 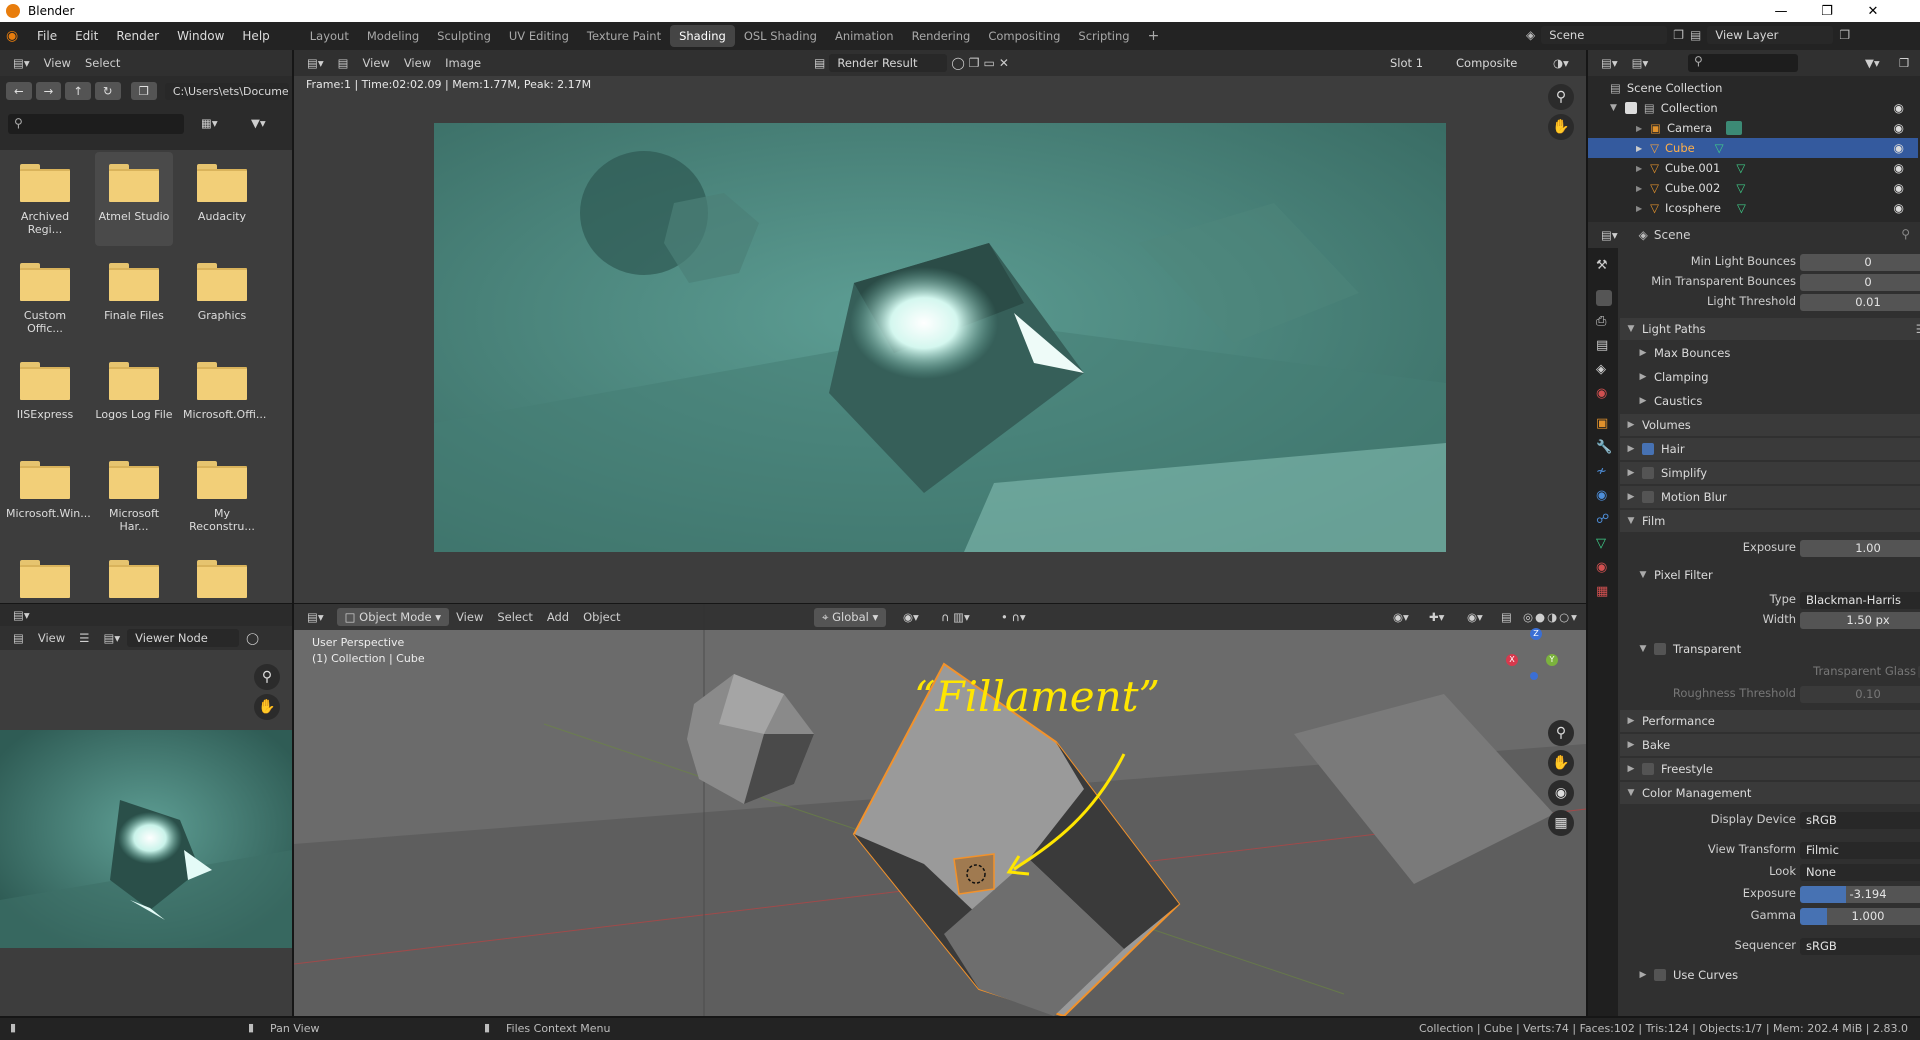 I want to click on world-tab-icon: ◉, so click(x=1604, y=394).